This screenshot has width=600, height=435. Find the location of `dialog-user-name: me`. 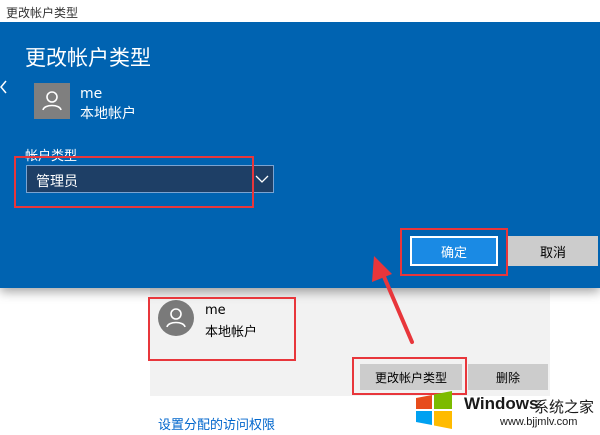

dialog-user-name: me is located at coordinates (91, 94).